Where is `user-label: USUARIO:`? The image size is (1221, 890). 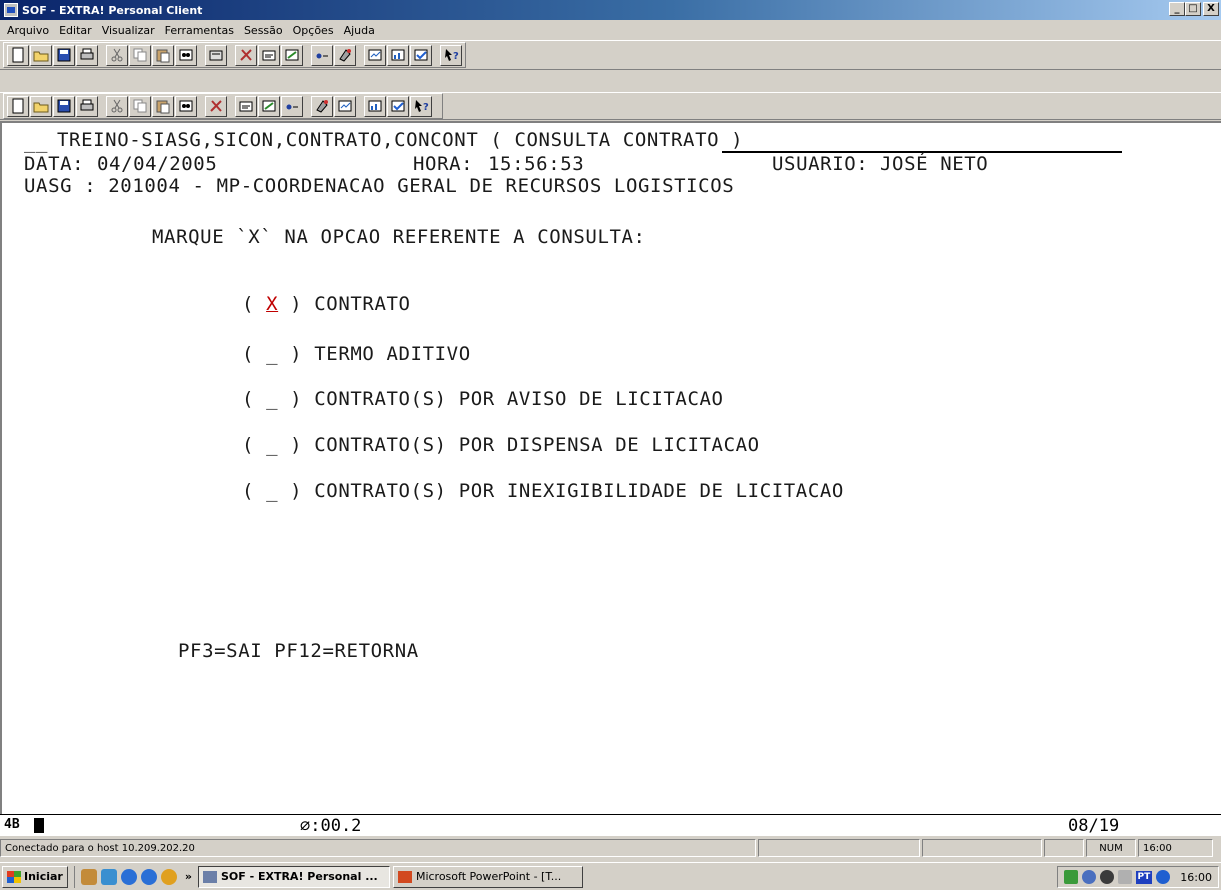 user-label: USUARIO: is located at coordinates (820, 164).